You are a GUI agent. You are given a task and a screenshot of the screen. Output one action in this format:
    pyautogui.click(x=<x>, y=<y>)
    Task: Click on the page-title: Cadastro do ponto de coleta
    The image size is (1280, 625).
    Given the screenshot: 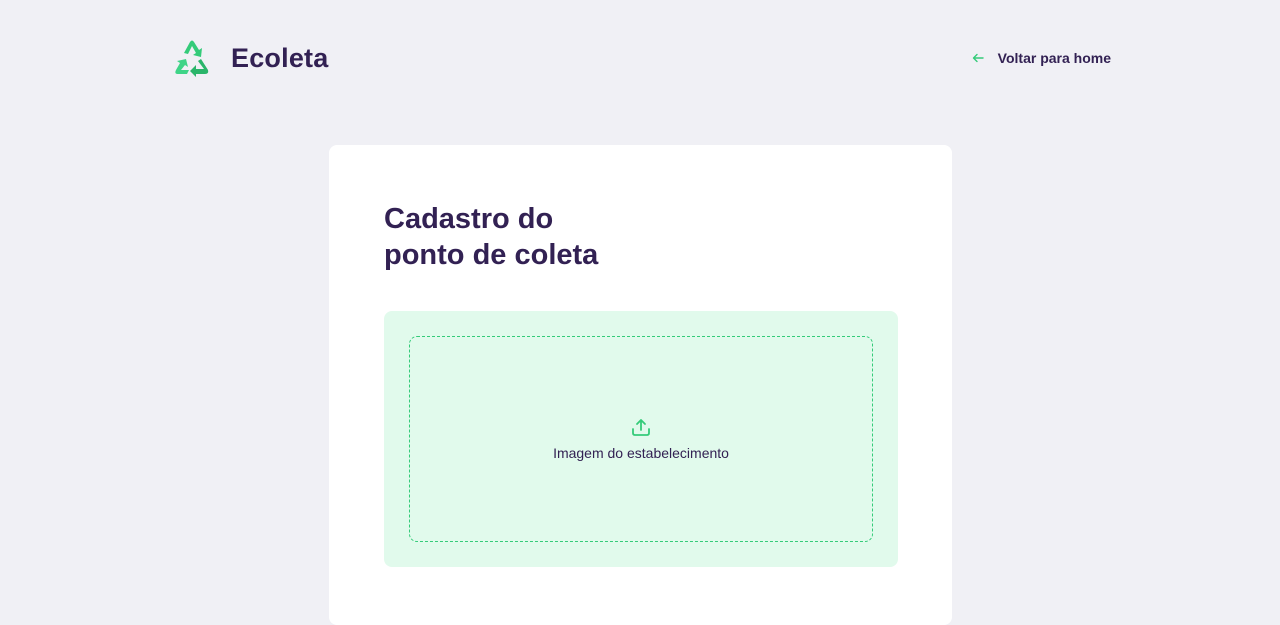 What is the action you would take?
    pyautogui.click(x=491, y=237)
    